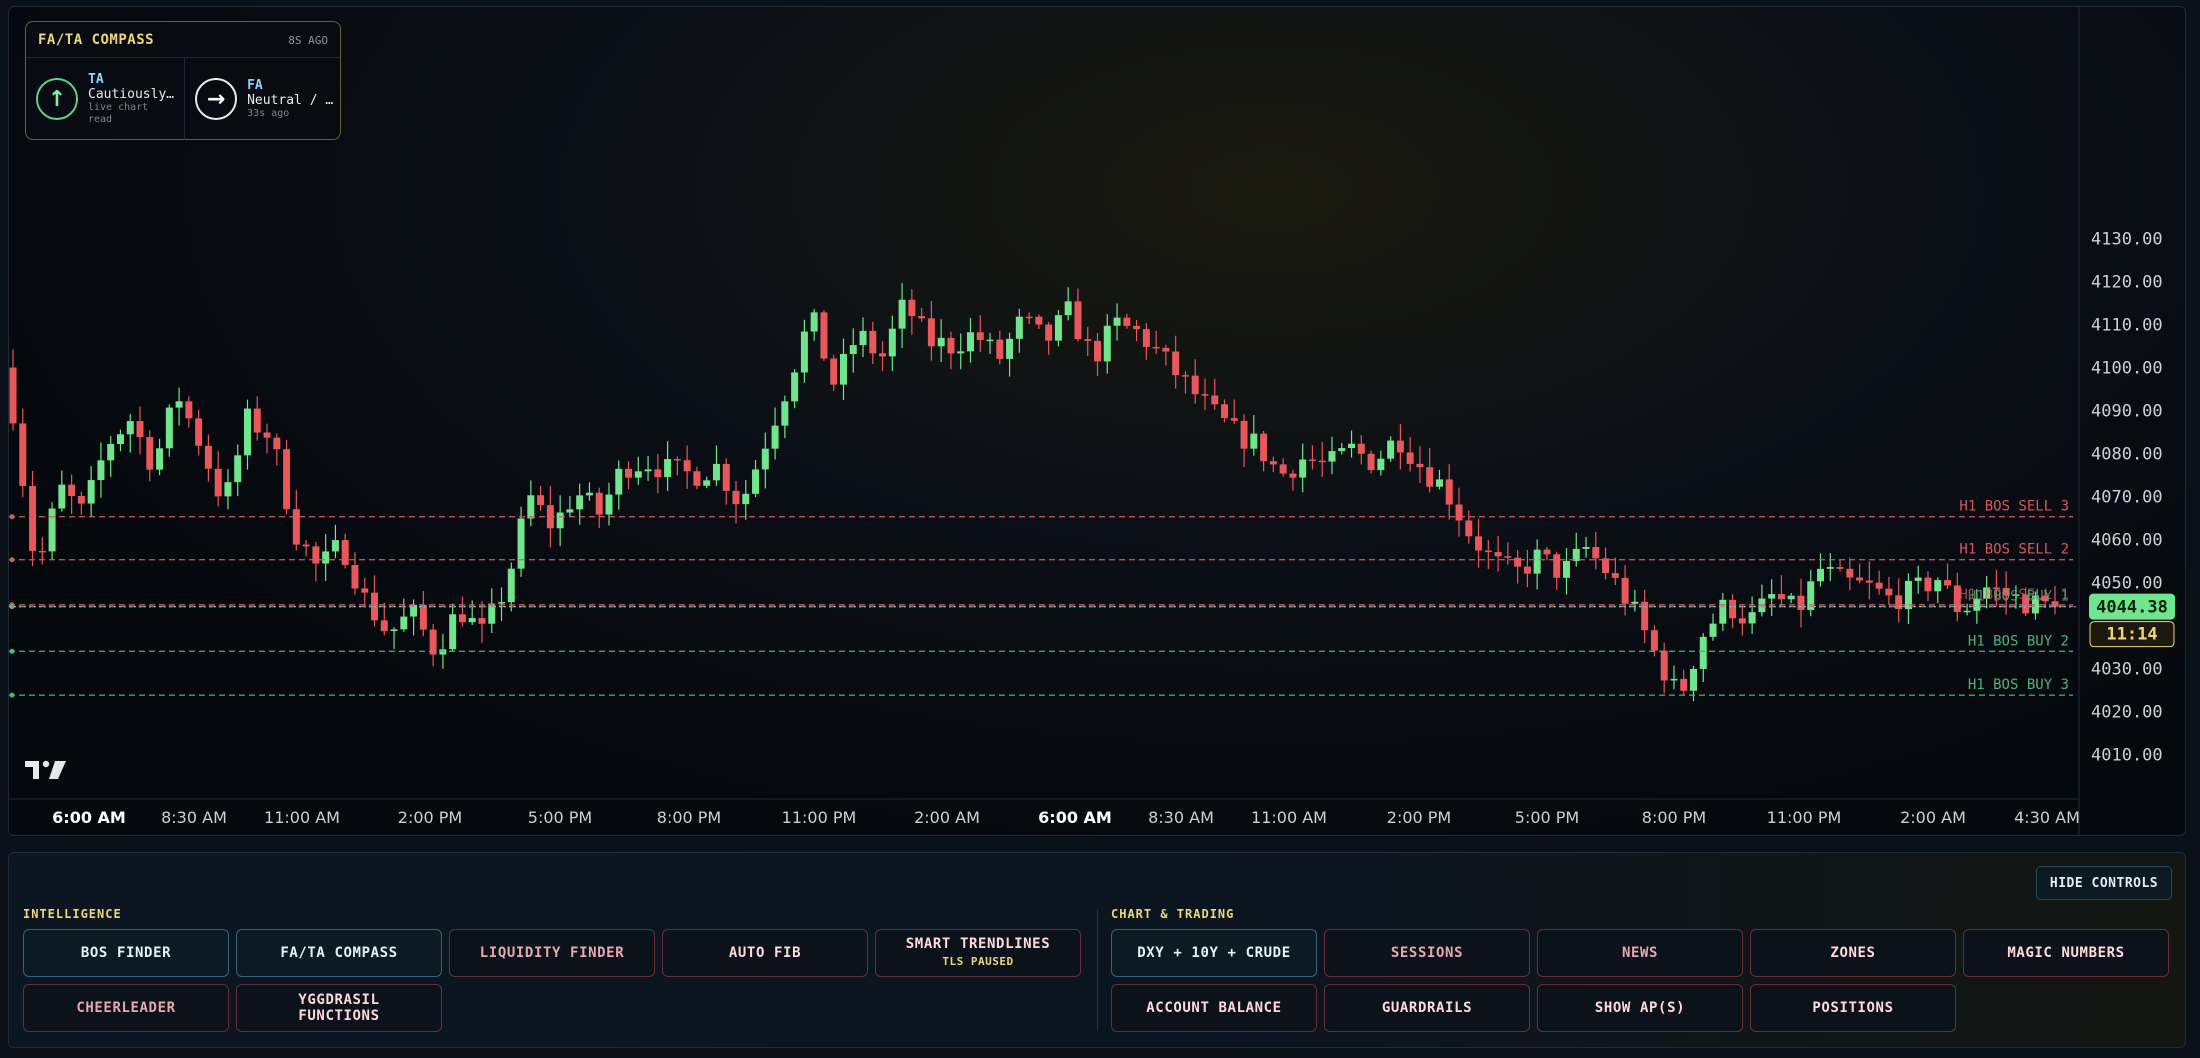 The image size is (2200, 1058). Describe the element at coordinates (255, 85) in the screenshot. I see `fa-label: FA` at that location.